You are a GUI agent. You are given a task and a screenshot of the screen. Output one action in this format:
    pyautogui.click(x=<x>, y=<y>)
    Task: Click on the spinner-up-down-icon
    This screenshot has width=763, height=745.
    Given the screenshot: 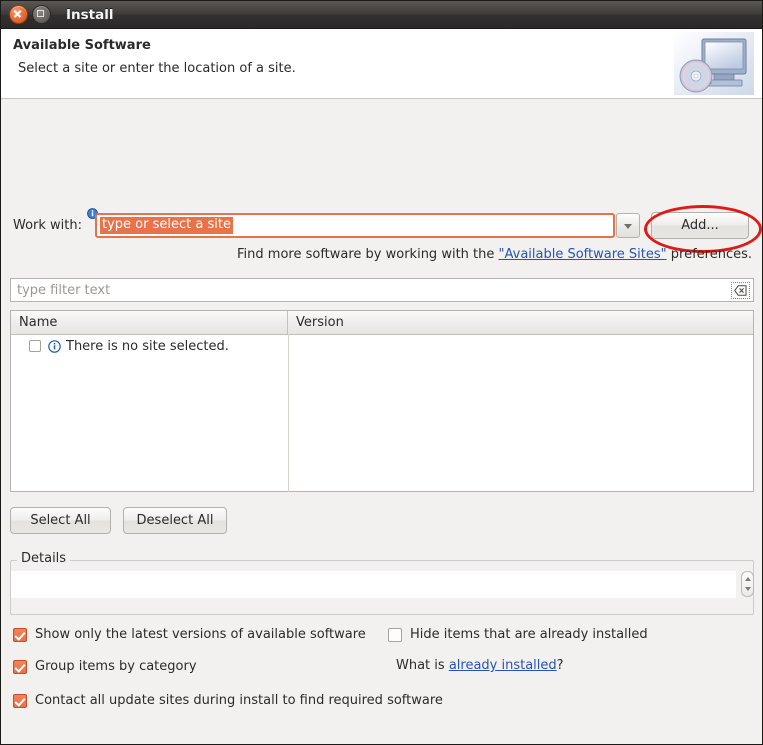 What is the action you would take?
    pyautogui.click(x=747, y=584)
    